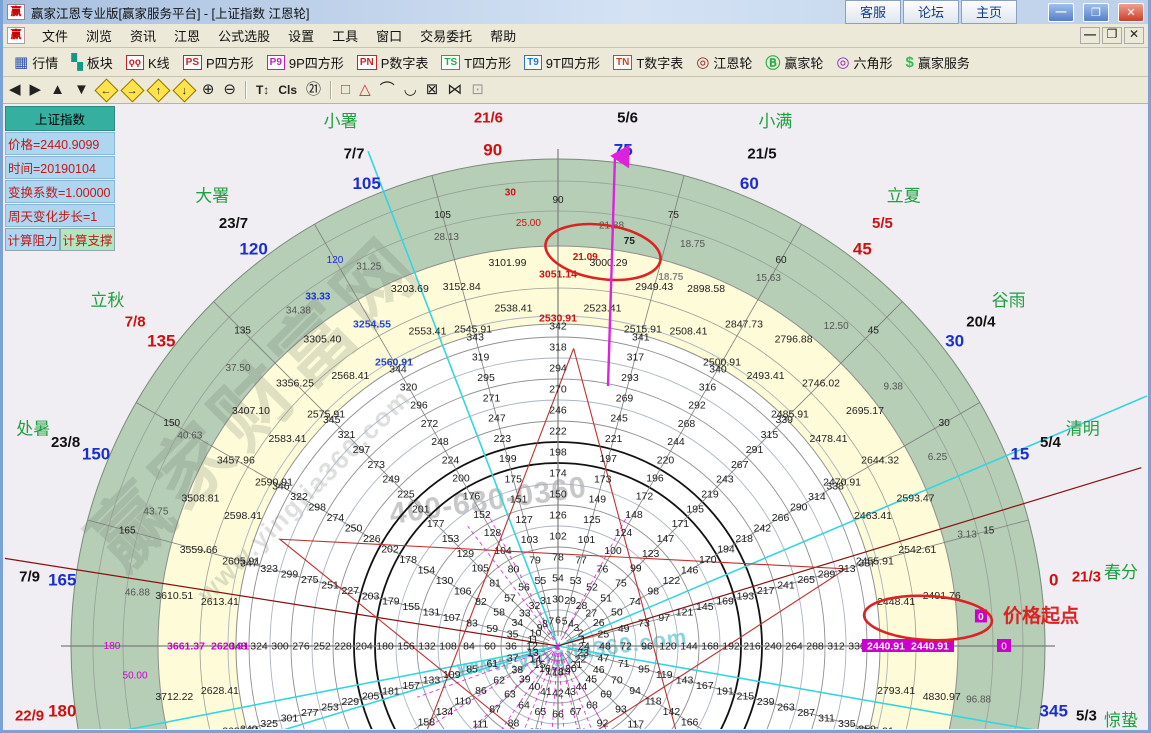 The image size is (1151, 733). I want to click on toolbar-ps-icon: PS P四方形, so click(218, 62).